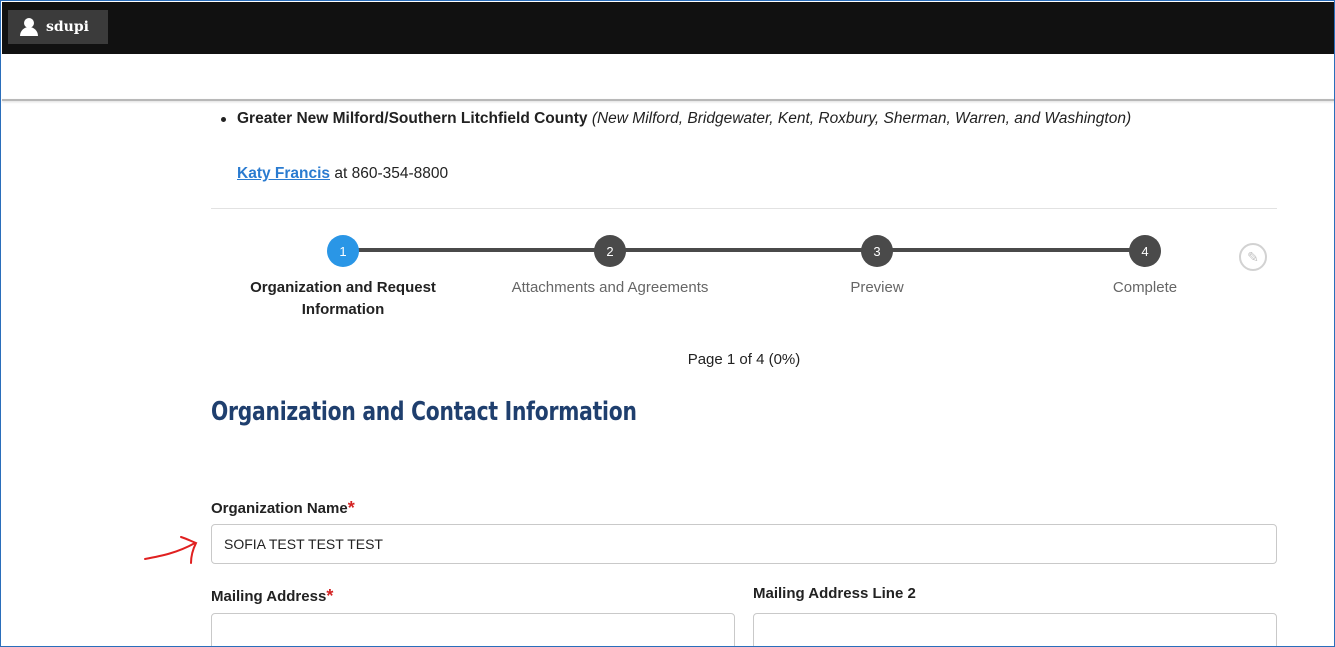 The height and width of the screenshot is (647, 1335). What do you see at coordinates (29, 27) in the screenshot?
I see `user-icon` at bounding box center [29, 27].